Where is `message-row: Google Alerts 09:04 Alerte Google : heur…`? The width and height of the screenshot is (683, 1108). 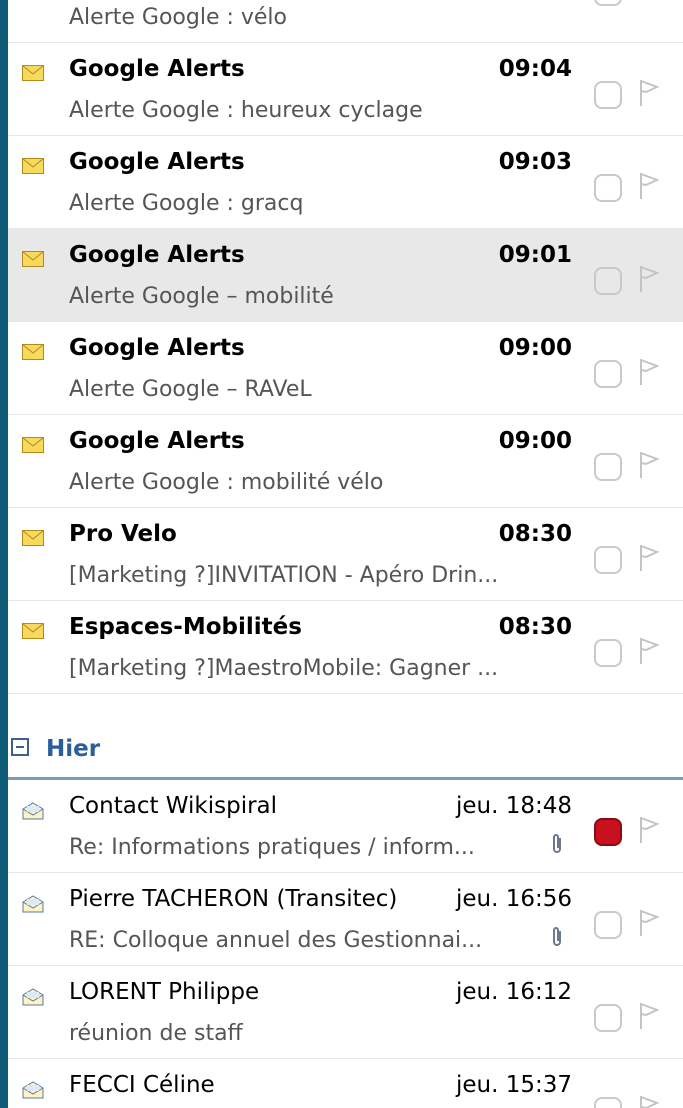
message-row: Google Alerts 09:04 Alerte Google : heur… is located at coordinates (345, 89).